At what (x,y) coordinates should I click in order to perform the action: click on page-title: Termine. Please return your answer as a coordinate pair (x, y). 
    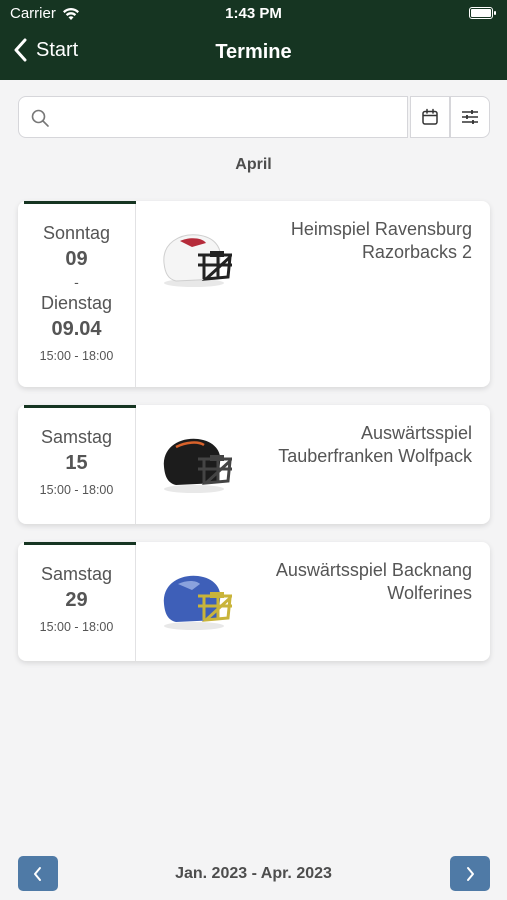
    Looking at the image, I should click on (253, 52).